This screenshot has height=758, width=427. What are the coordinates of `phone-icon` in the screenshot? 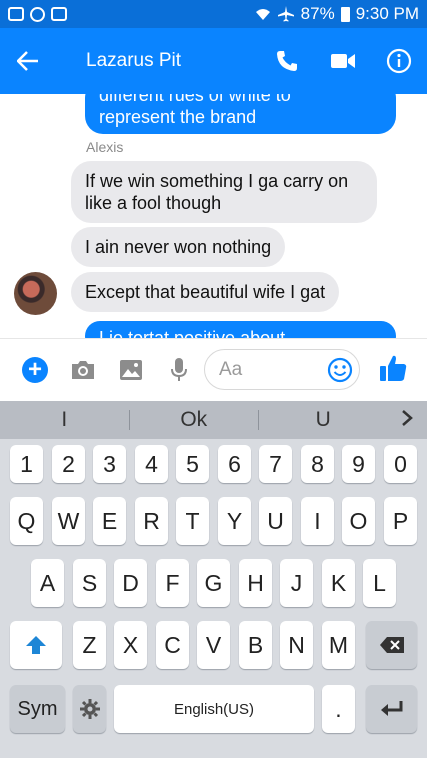 It's located at (287, 61).